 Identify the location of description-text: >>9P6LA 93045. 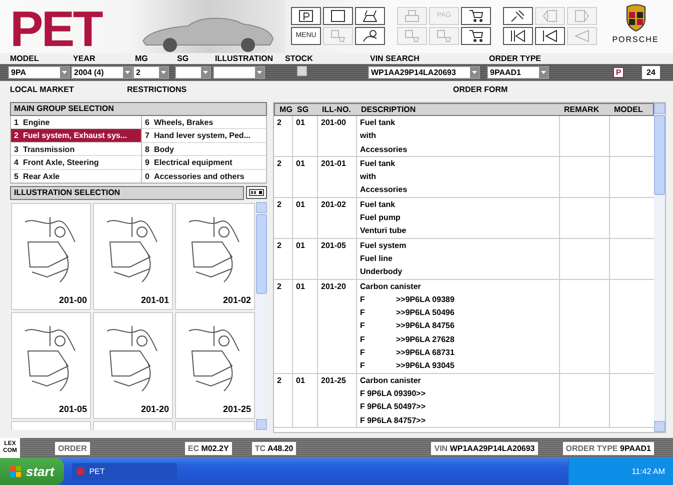
(425, 366).